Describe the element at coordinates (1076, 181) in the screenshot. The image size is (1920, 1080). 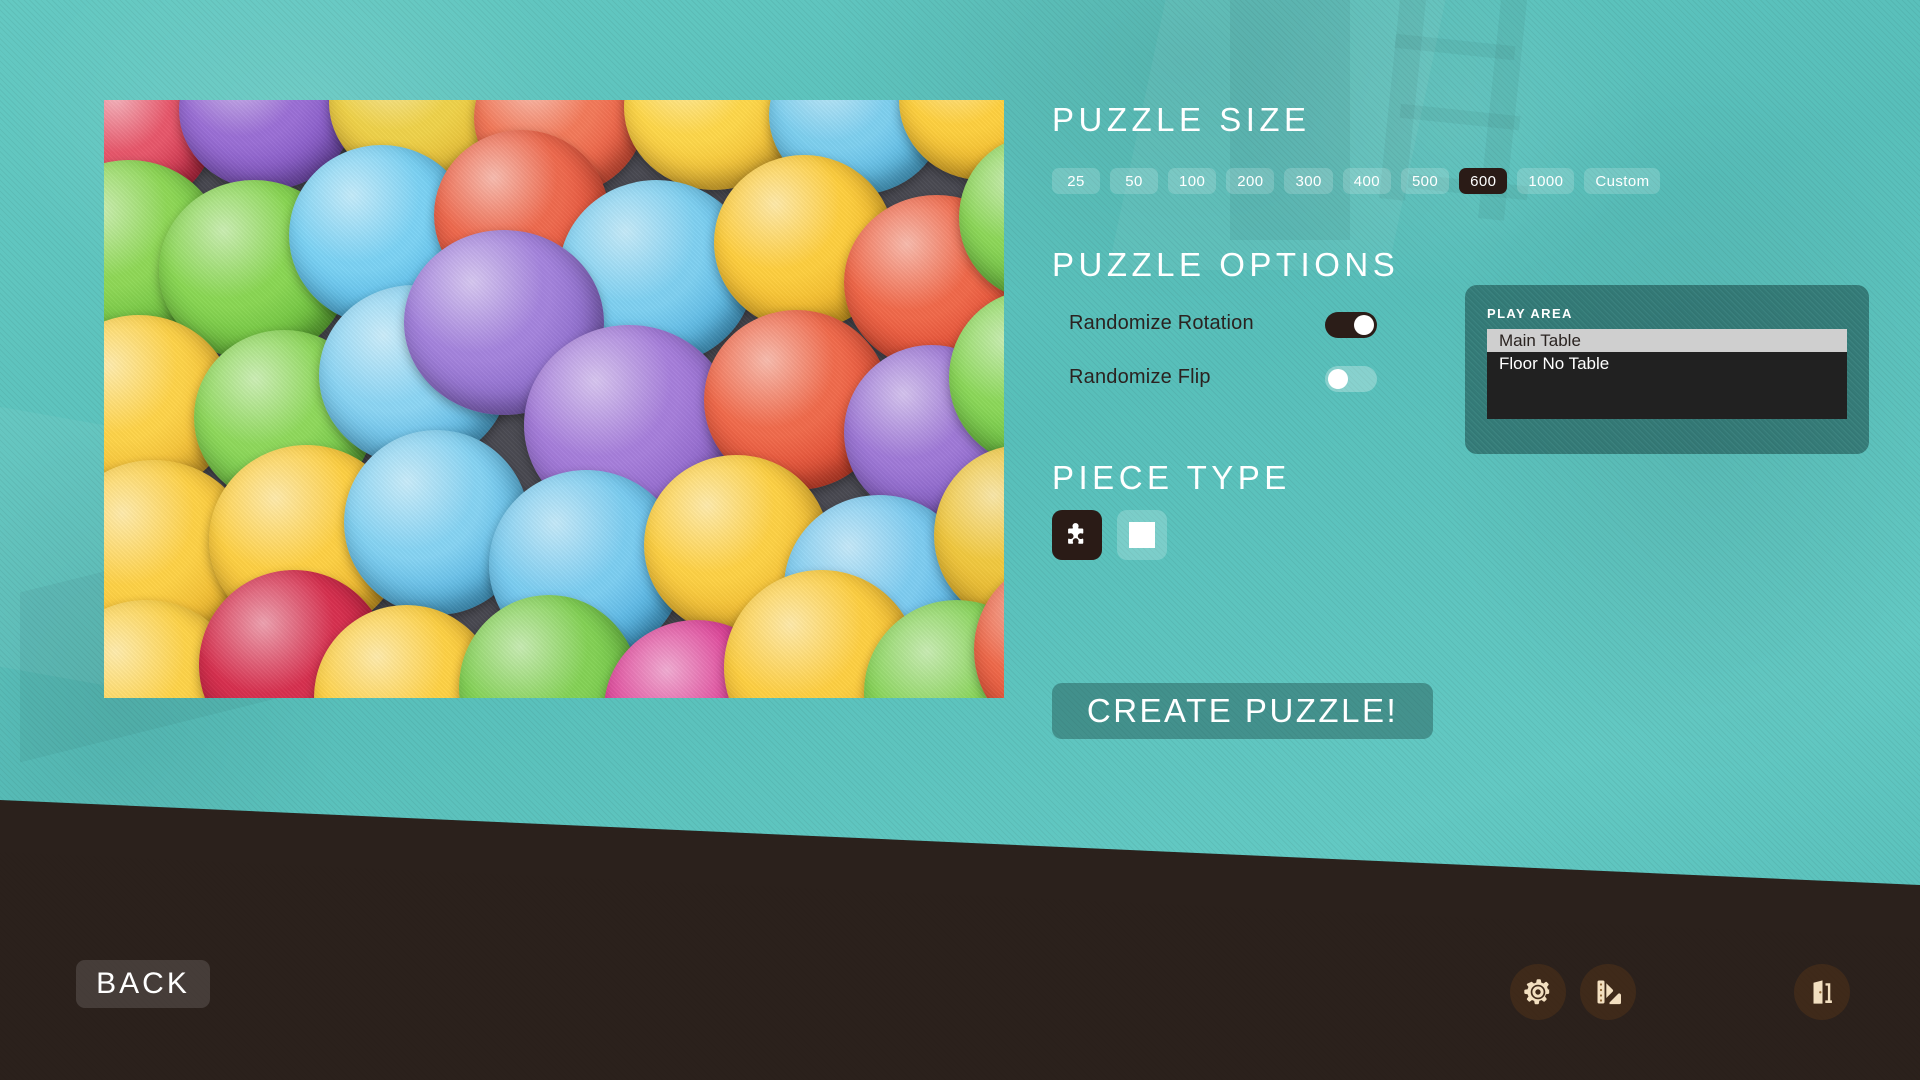
I see `puzzle-size-option-25: 25` at that location.